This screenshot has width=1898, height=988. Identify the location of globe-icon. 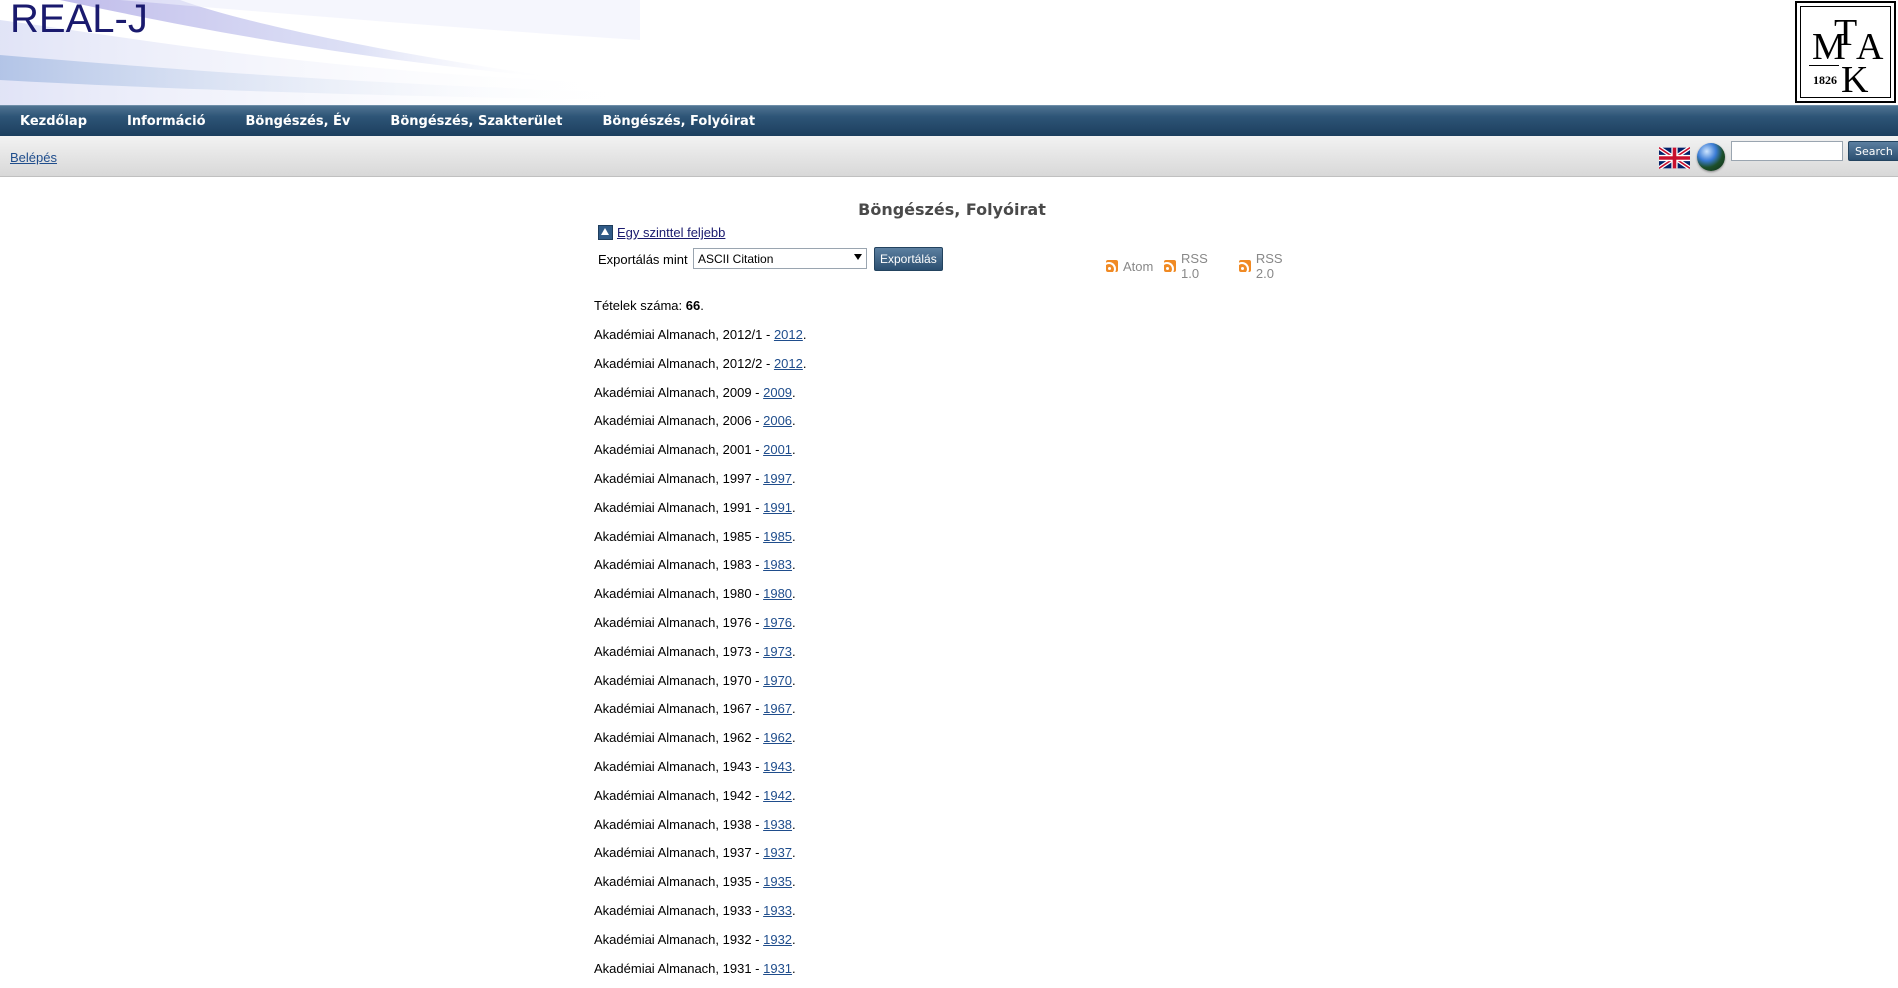
(1711, 157).